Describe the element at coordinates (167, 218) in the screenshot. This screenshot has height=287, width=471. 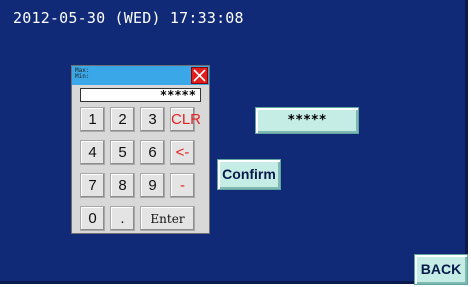
I see `enter-key: Enter` at that location.